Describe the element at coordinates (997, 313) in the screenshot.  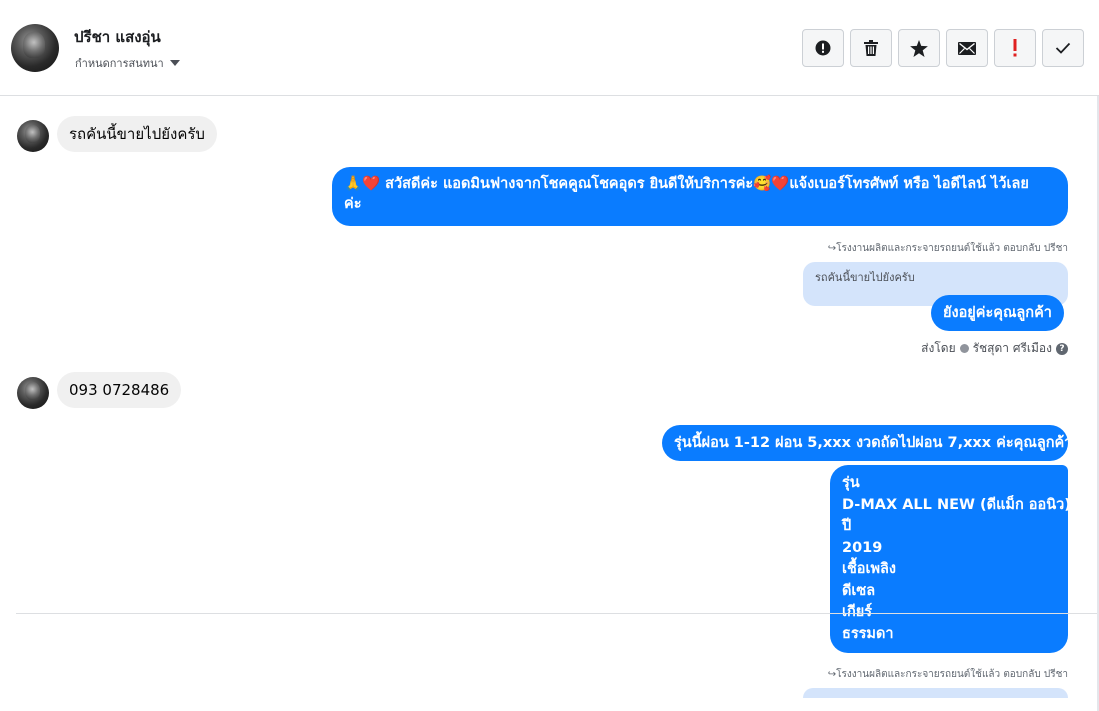
I see `outgoing-message: ยังอยู่ค่ะคุณลูกค้า` at that location.